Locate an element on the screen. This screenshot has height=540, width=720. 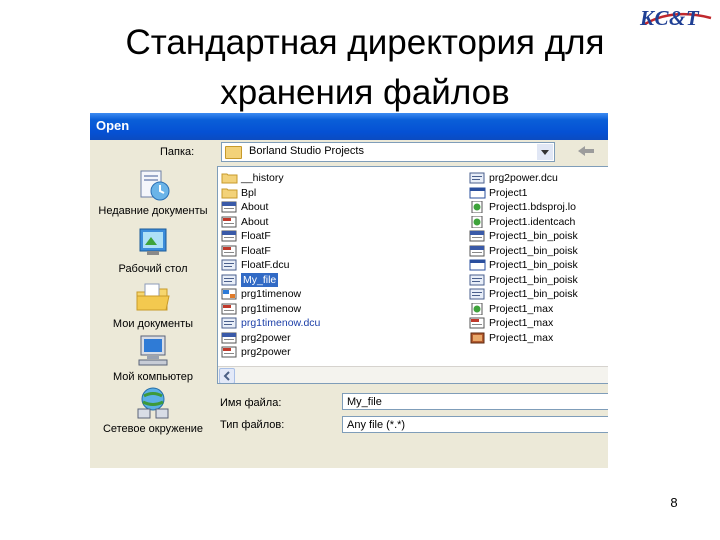
file-name-label: Имя файла: is located at coordinates (251, 403).